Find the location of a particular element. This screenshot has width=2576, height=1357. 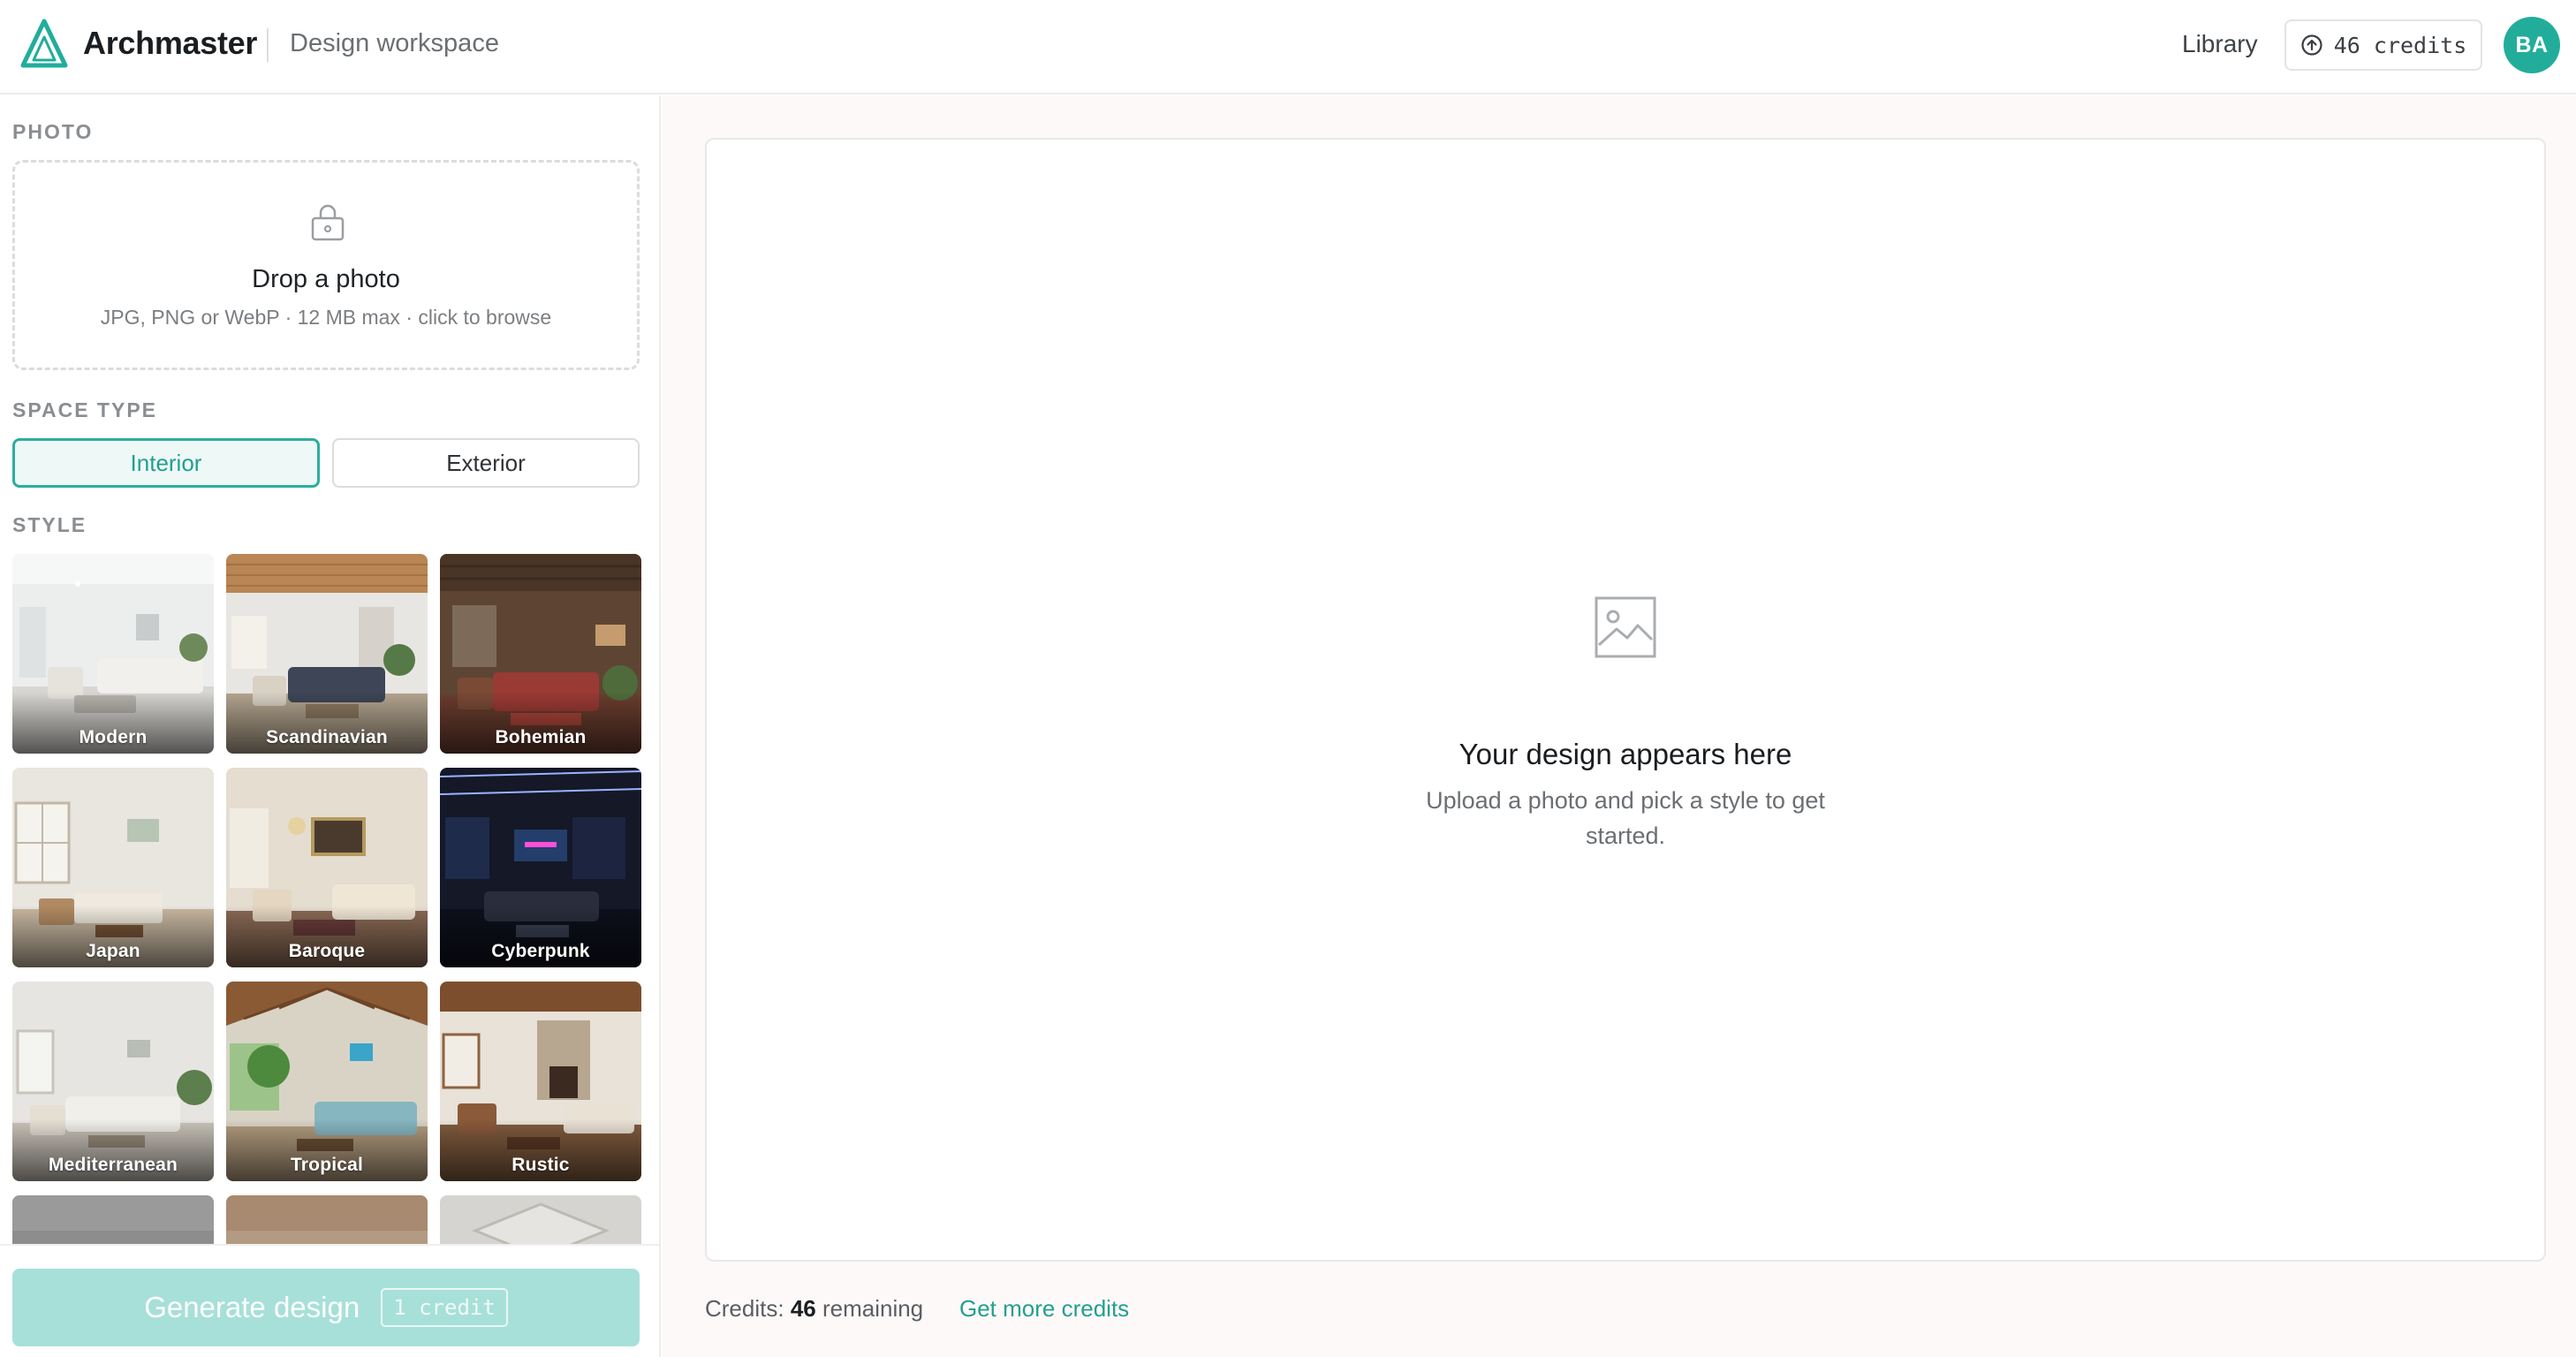

style-label: Bohemian is located at coordinates (541, 737).